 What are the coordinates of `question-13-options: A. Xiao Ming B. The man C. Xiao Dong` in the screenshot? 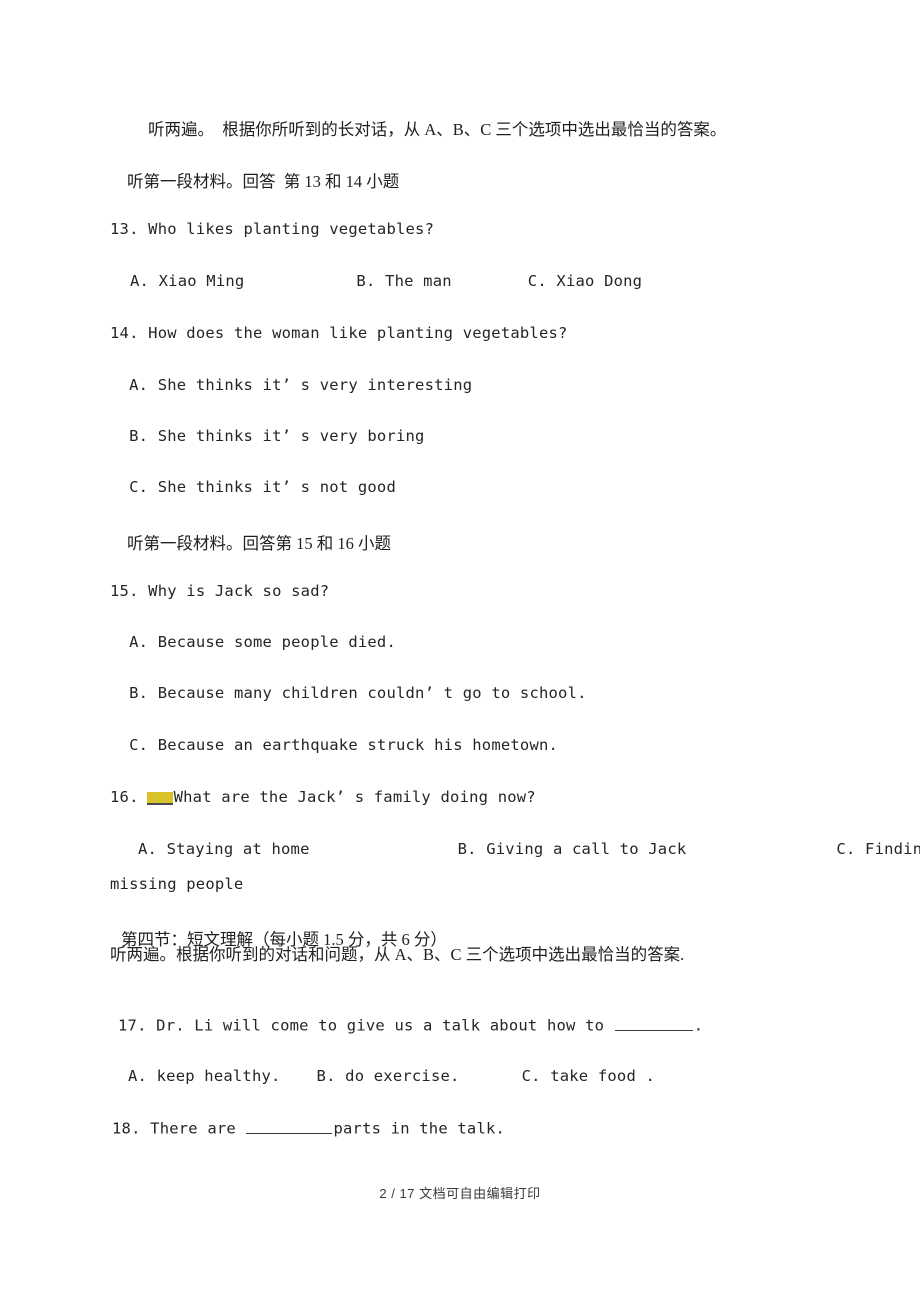 It's located at (460, 281).